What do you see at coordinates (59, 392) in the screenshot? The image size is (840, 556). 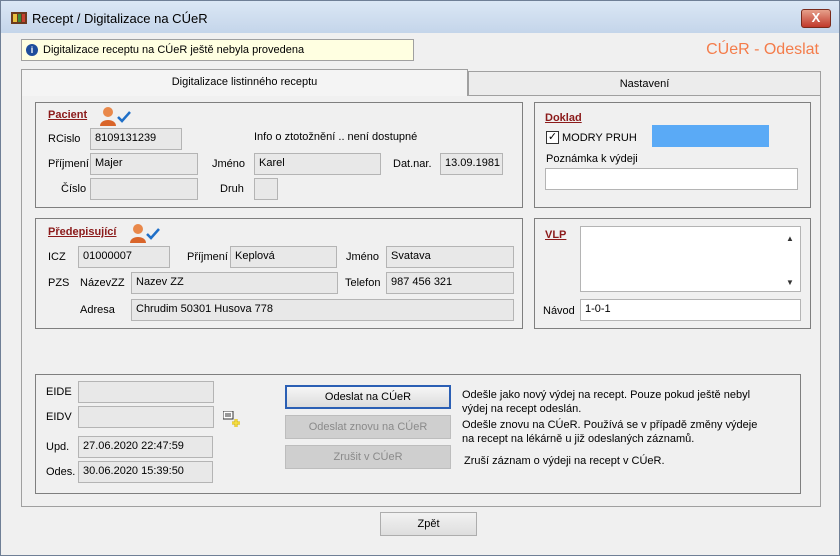 I see `eide-label: EIDE` at bounding box center [59, 392].